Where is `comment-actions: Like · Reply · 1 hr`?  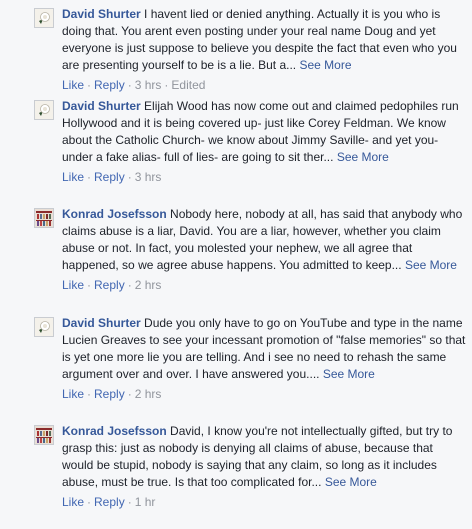
comment-actions: Like · Reply · 1 hr is located at coordinates (264, 502).